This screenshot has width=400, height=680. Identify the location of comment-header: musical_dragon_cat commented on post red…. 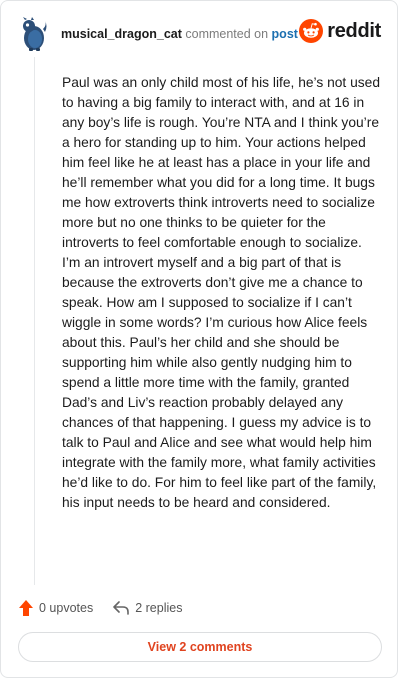
(201, 34).